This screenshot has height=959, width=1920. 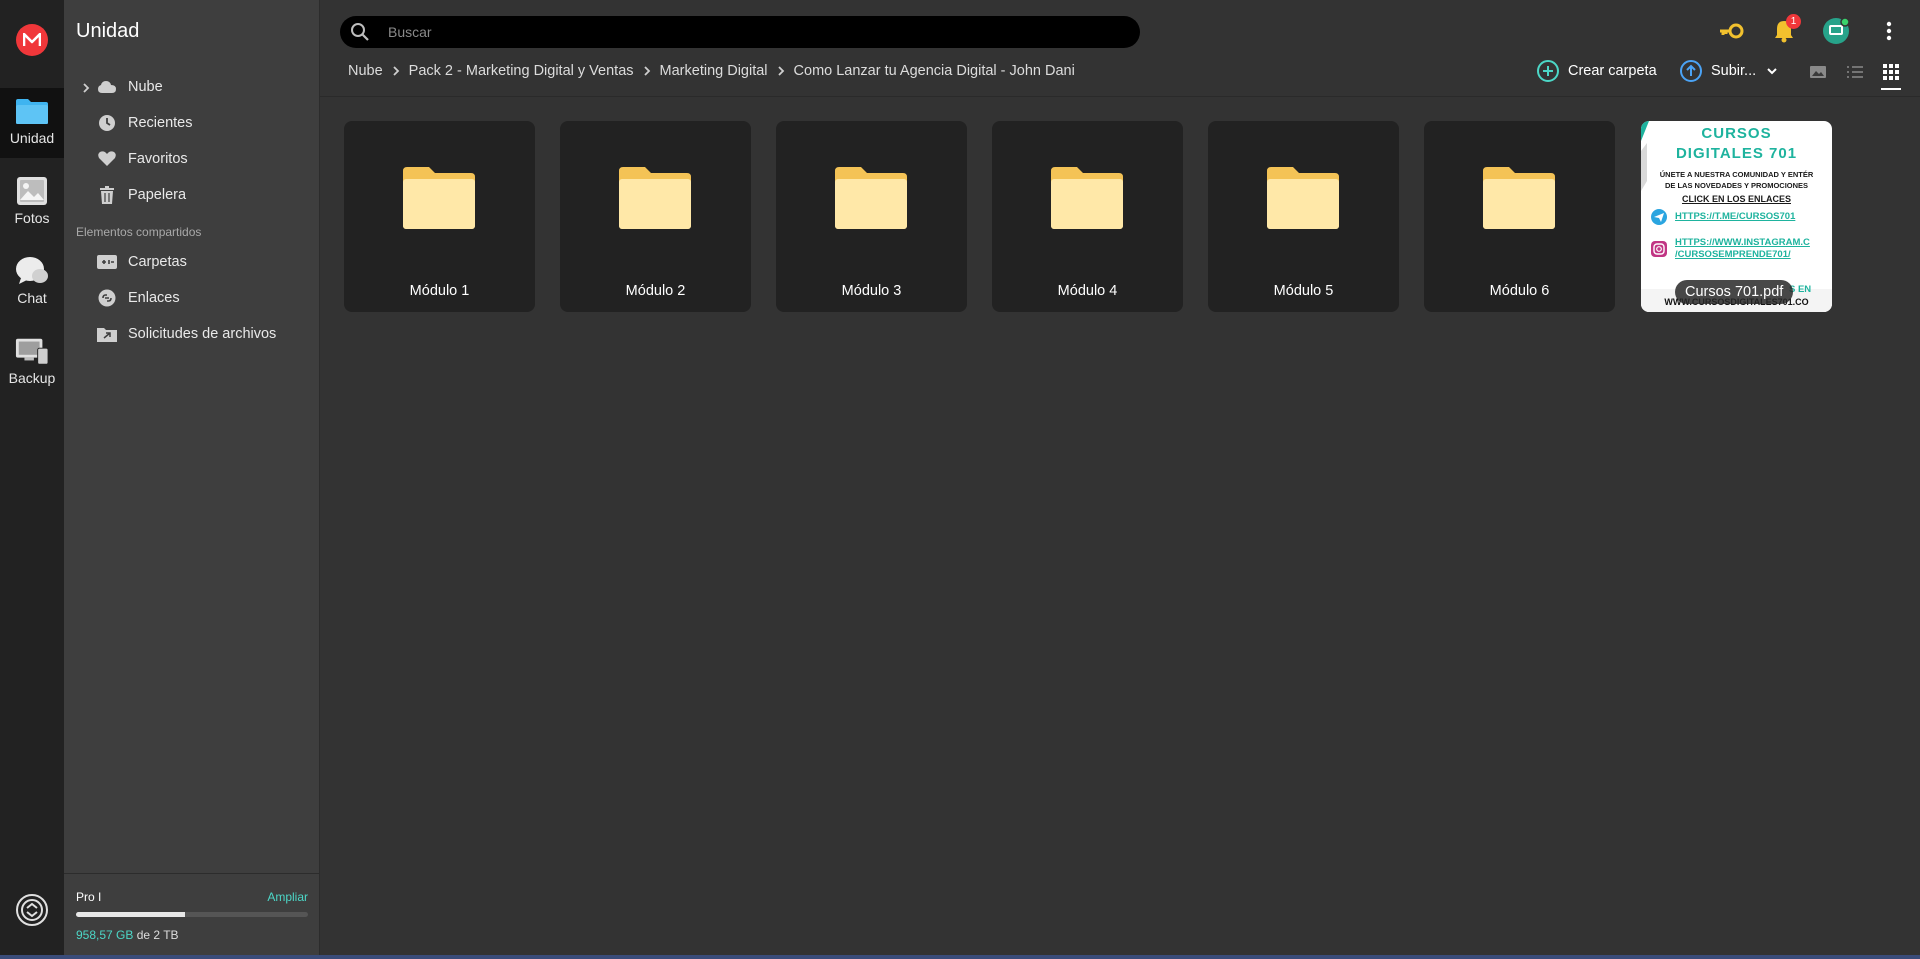 I want to click on file-name: Módulo 6, so click(x=1519, y=291).